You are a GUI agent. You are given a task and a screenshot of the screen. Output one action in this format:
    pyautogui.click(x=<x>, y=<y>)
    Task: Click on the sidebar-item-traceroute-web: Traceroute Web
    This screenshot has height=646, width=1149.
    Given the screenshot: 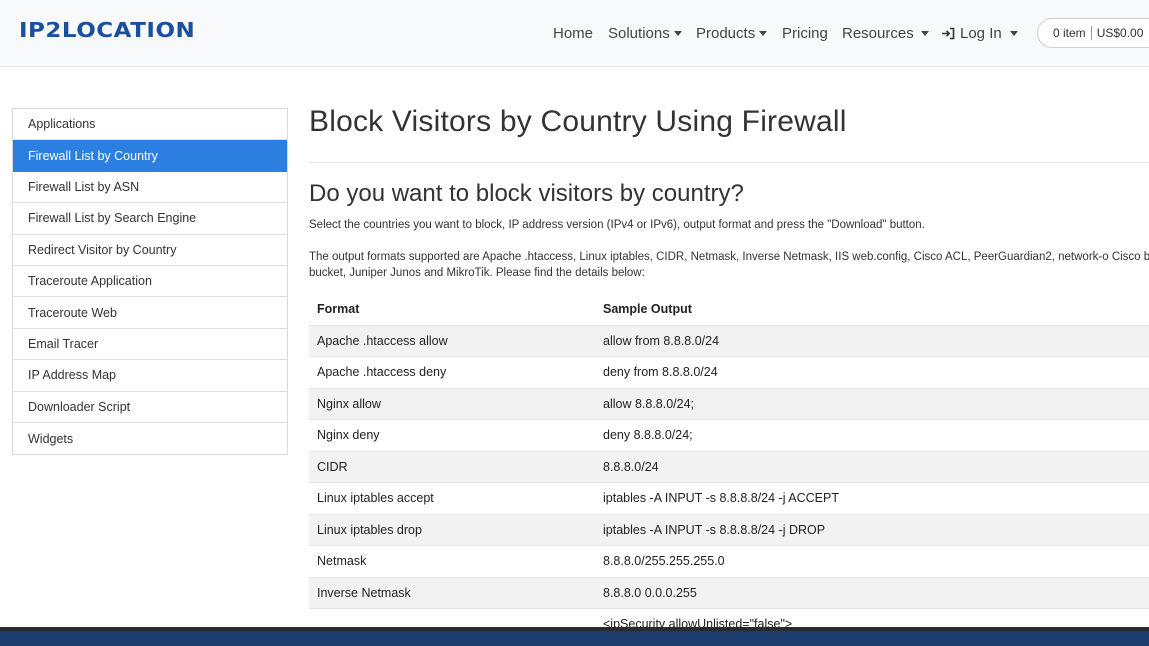 What is the action you would take?
    pyautogui.click(x=150, y=313)
    